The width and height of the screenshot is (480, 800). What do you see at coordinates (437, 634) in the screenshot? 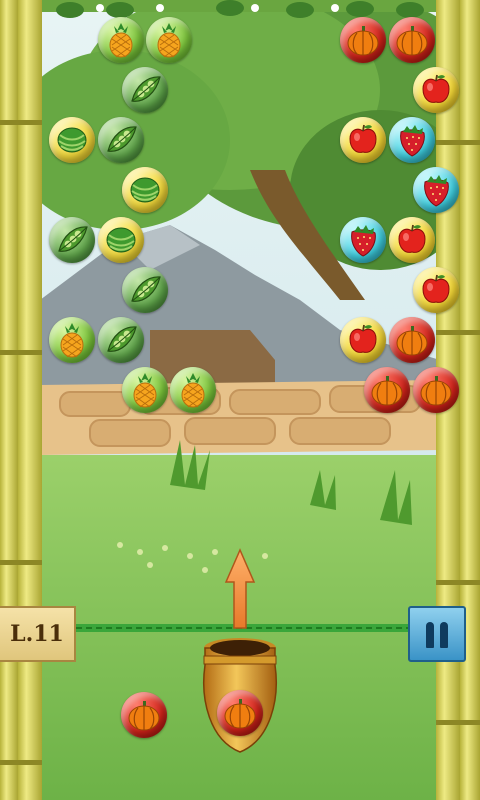
I see `pause-button` at bounding box center [437, 634].